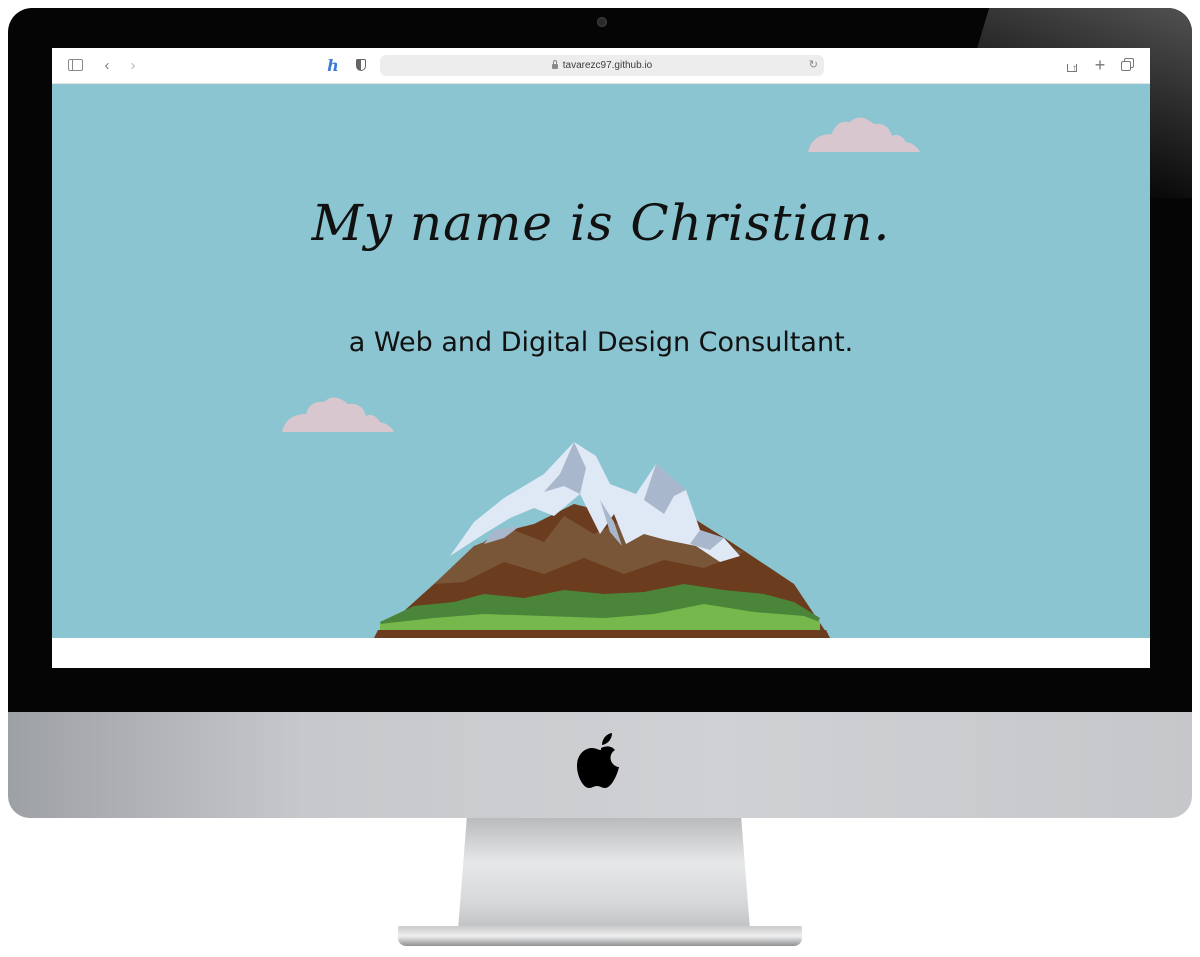 The width and height of the screenshot is (1200, 957). What do you see at coordinates (1072, 65) in the screenshot?
I see `share-icon: ↑` at bounding box center [1072, 65].